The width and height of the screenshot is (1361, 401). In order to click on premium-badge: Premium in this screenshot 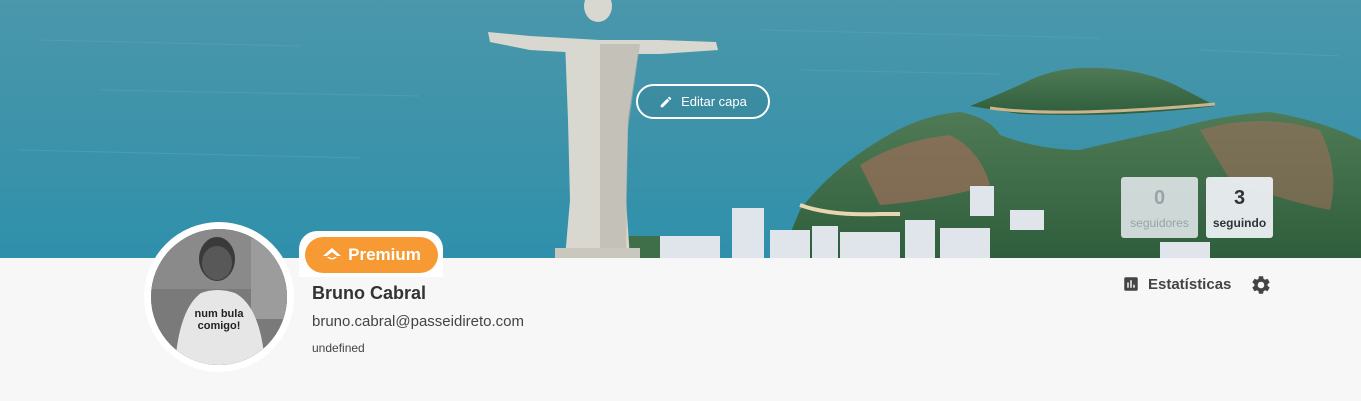, I will do `click(371, 255)`.